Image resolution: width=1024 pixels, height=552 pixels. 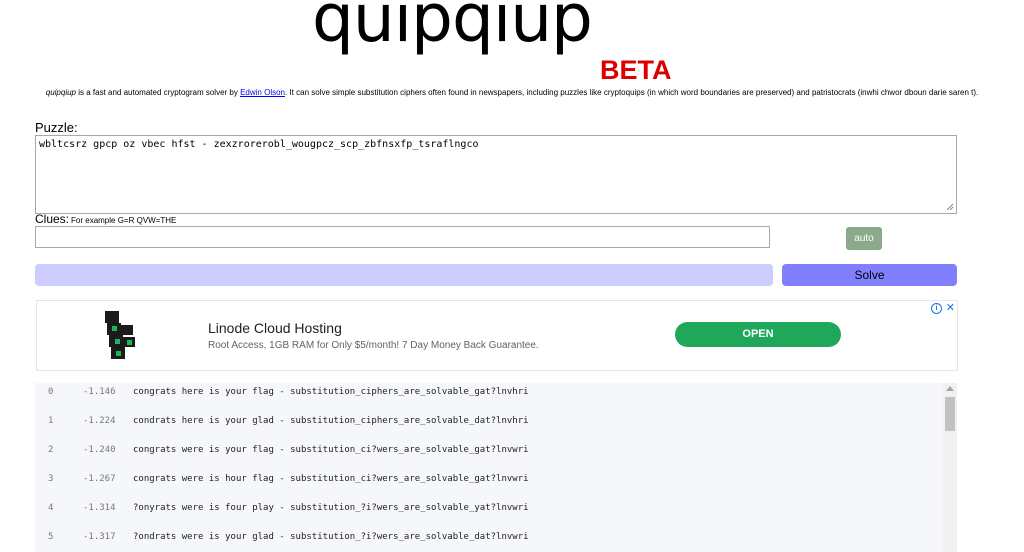 I want to click on result-index: 0, so click(x=51, y=392).